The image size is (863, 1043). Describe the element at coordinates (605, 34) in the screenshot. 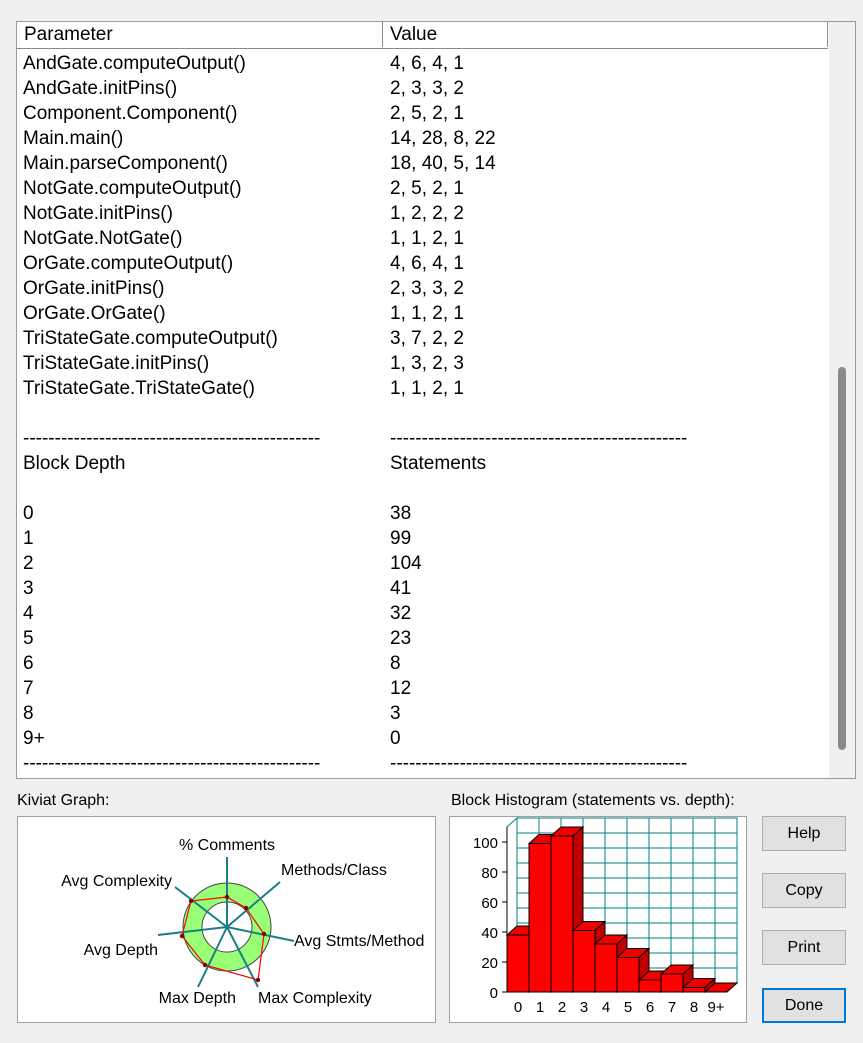

I see `column-header-value: Value` at that location.